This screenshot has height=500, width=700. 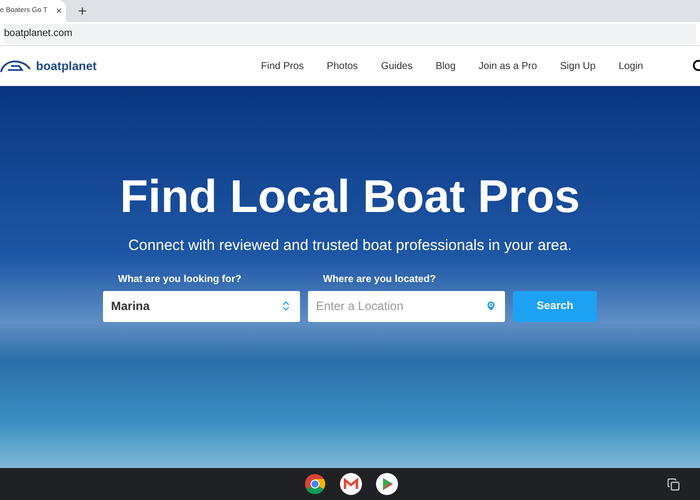 What do you see at coordinates (406, 306) in the screenshot?
I see `location-input: Enter a Location` at bounding box center [406, 306].